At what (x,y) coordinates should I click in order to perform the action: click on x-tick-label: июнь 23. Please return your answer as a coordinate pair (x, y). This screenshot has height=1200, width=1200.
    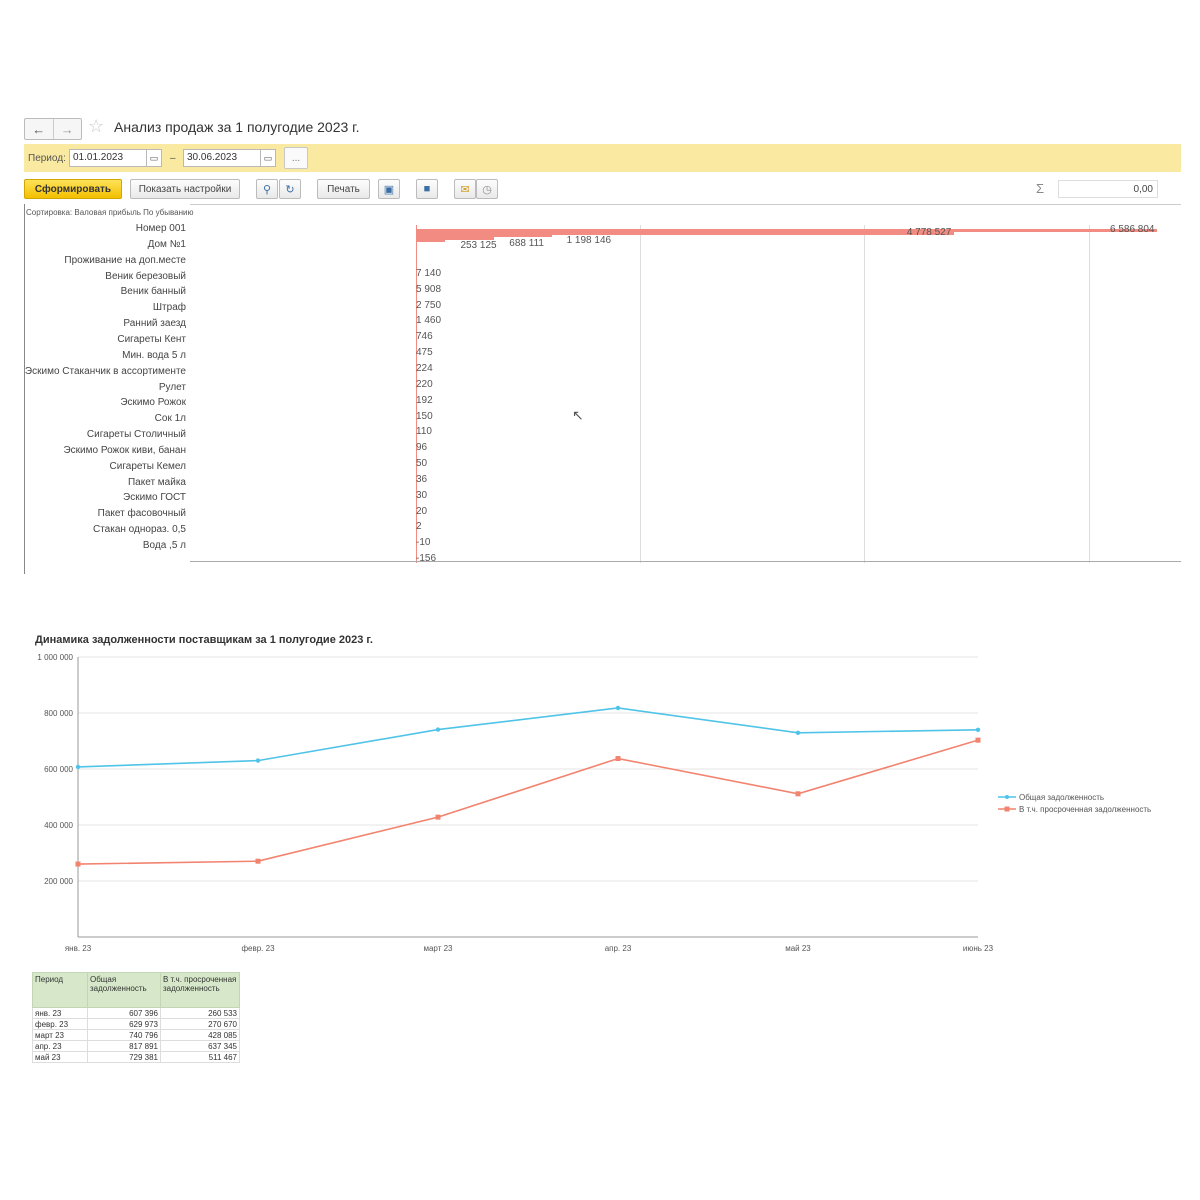
    Looking at the image, I should click on (978, 948).